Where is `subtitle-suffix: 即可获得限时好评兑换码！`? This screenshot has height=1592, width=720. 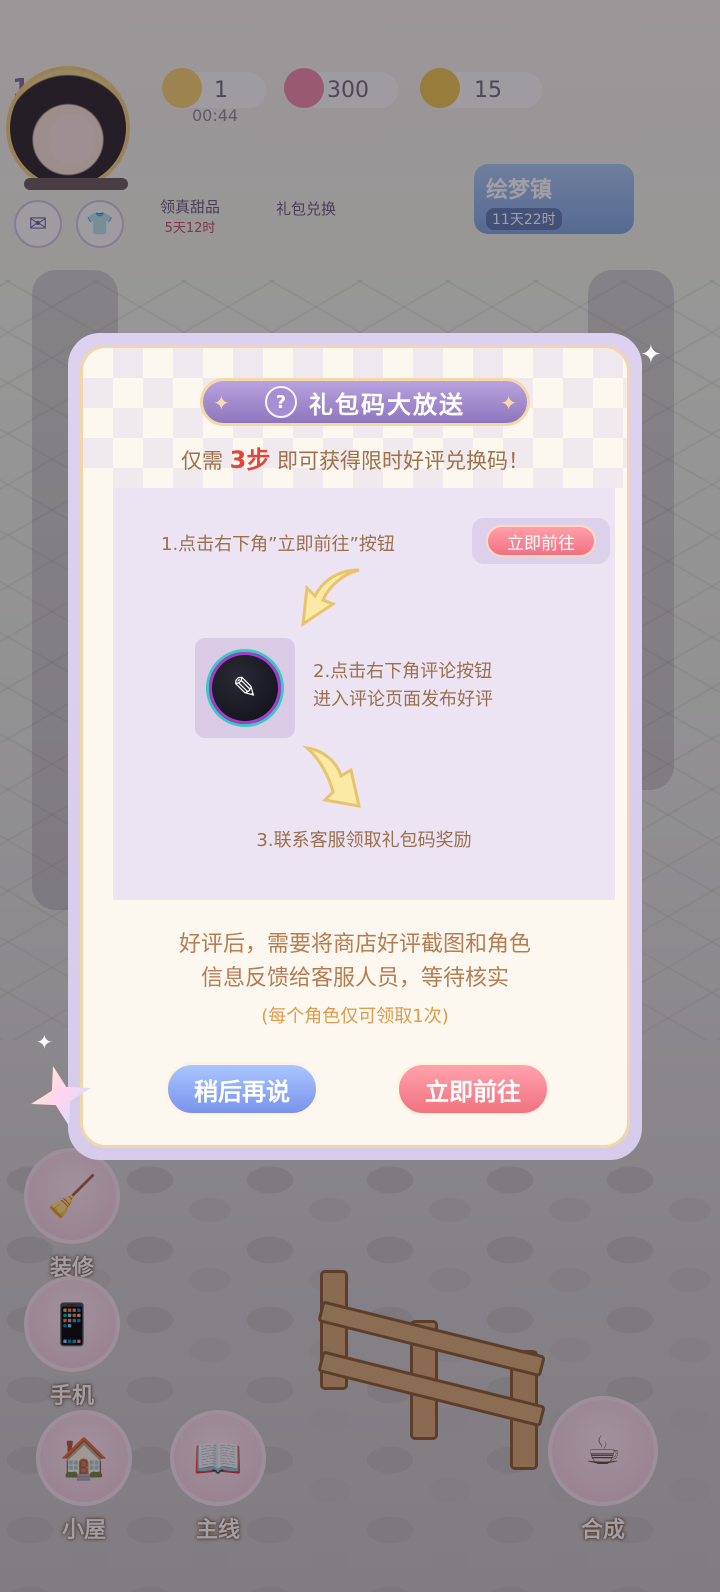 subtitle-suffix: 即可获得限时好评兑换码！ is located at coordinates (400, 461).